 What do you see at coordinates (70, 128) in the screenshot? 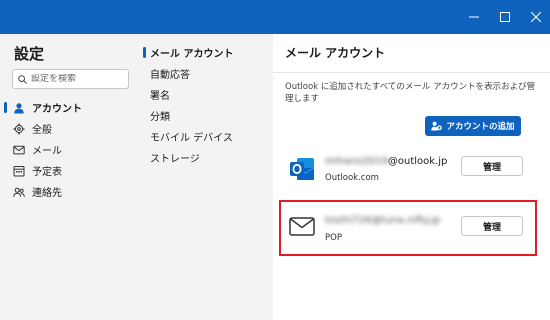
I see `nav-item-general: 全般` at bounding box center [70, 128].